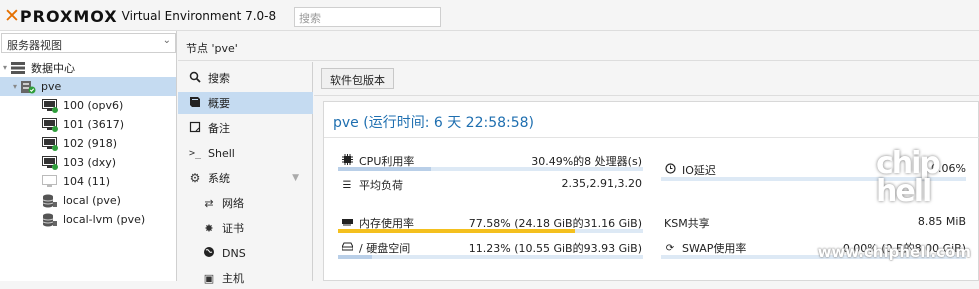 This screenshot has height=289, width=979. I want to click on swap-usage-label: ⟳ SWAP使用率, so click(705, 248).